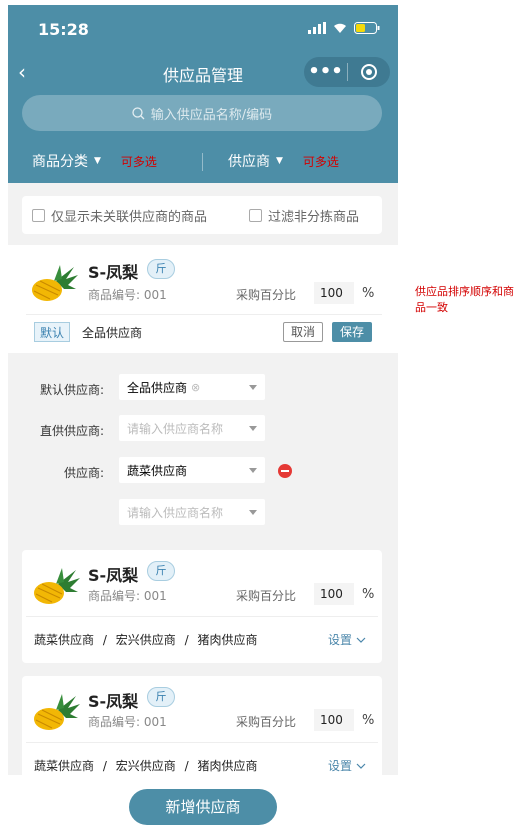 Image resolution: width=522 pixels, height=827 pixels. What do you see at coordinates (203, 807) in the screenshot?
I see `add-supplier-button: 新增供应商` at bounding box center [203, 807].